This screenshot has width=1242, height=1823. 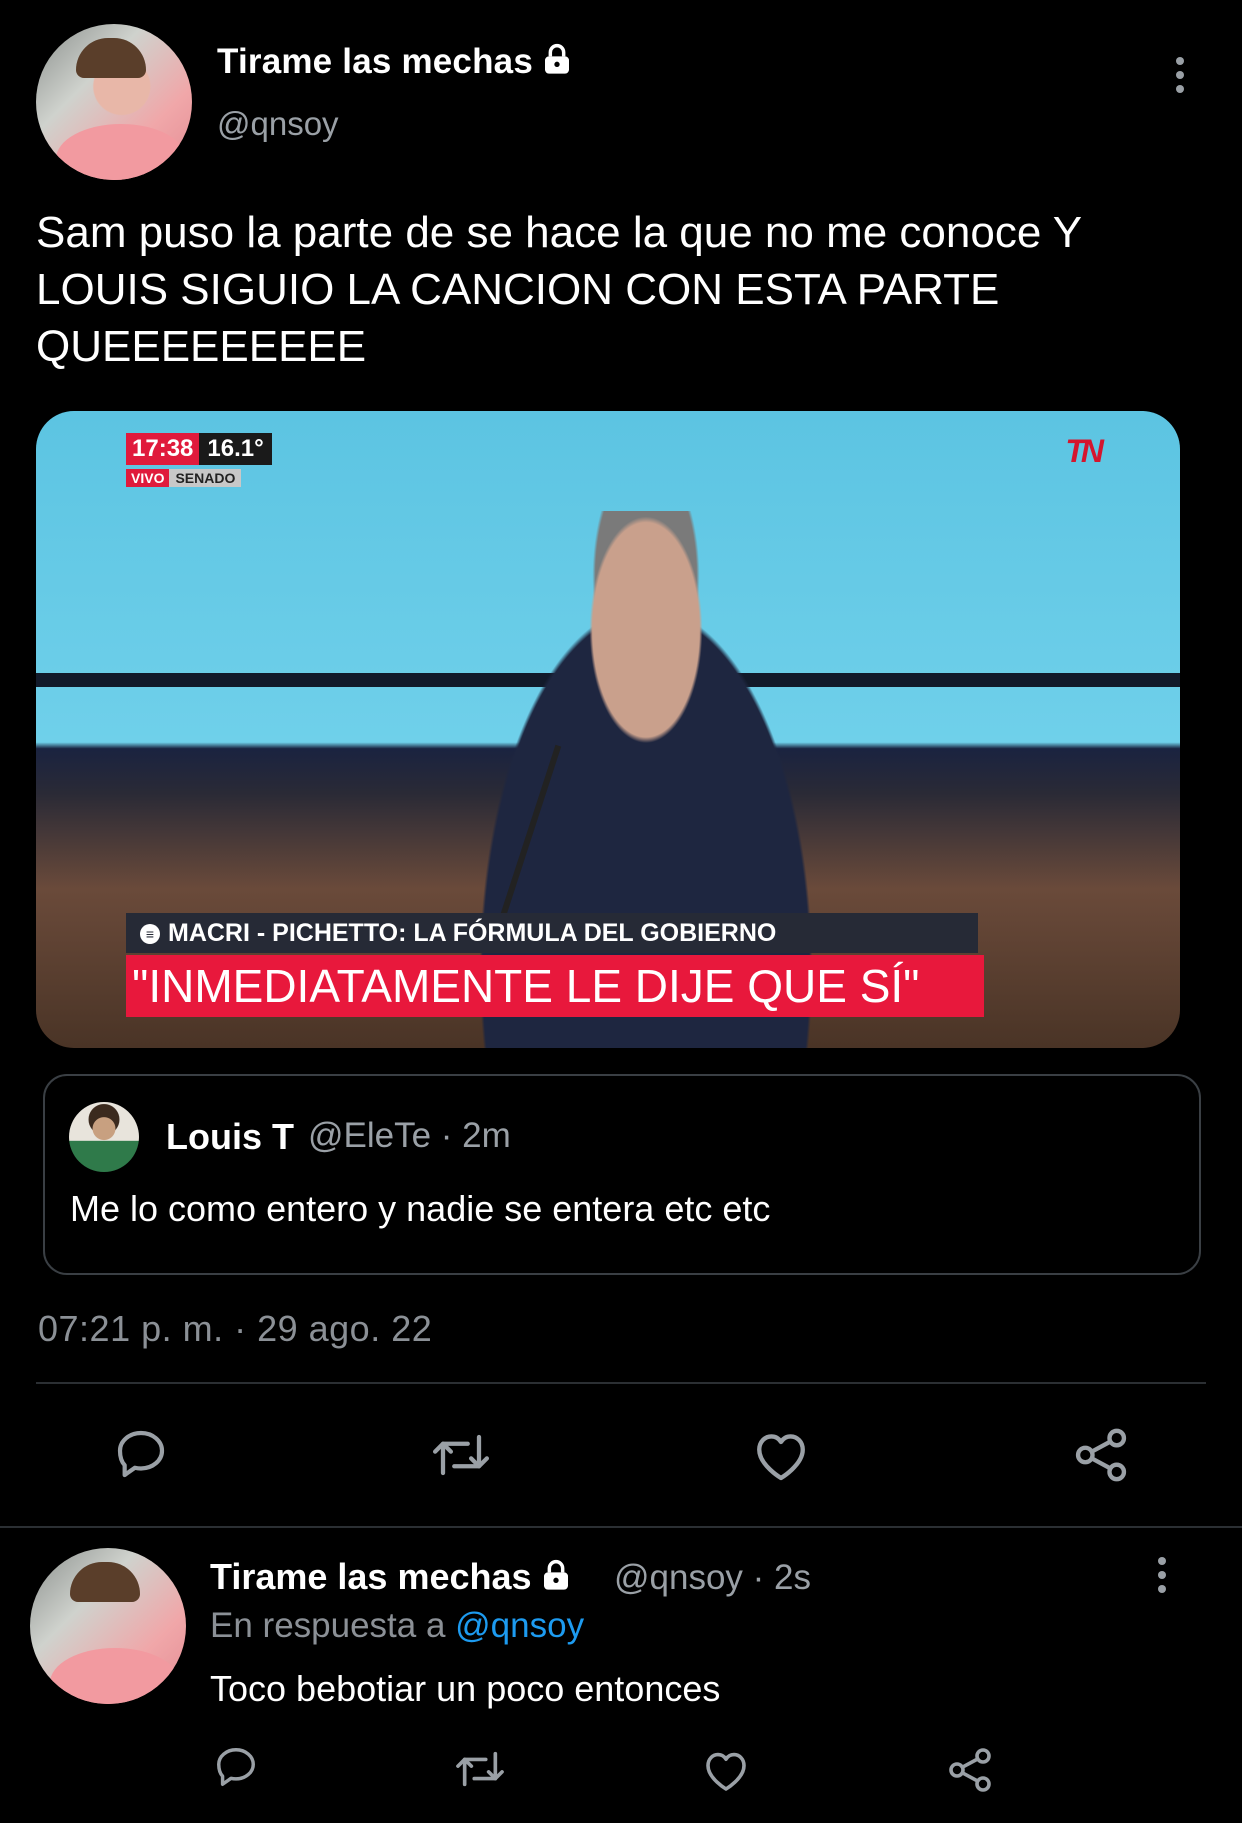 I want to click on author-avatar, so click(x=114, y=102).